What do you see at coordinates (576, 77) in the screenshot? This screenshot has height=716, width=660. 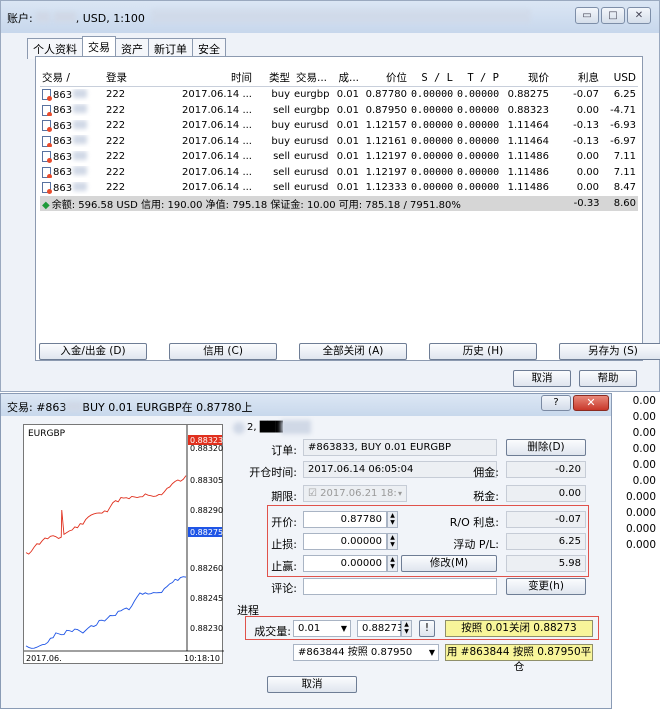 I see `col-header-swap: 利息` at bounding box center [576, 77].